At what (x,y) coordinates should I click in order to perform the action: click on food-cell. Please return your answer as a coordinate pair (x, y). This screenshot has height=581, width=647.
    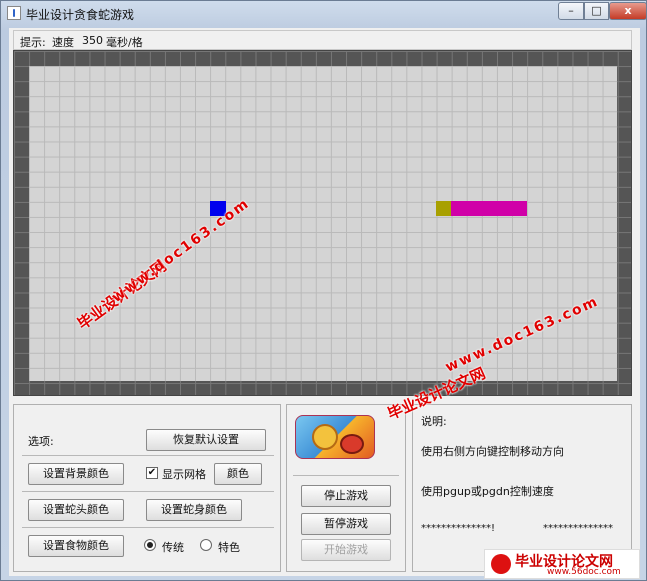
    Looking at the image, I should click on (217, 208).